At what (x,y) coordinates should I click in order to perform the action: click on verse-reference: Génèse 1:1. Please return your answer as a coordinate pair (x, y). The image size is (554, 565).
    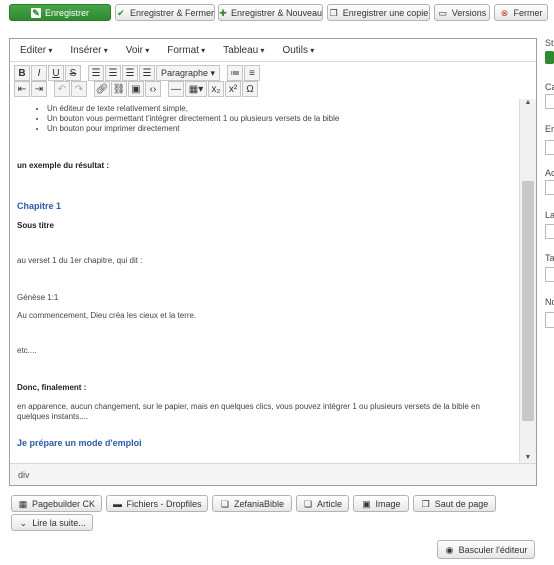
    Looking at the image, I should click on (38, 297).